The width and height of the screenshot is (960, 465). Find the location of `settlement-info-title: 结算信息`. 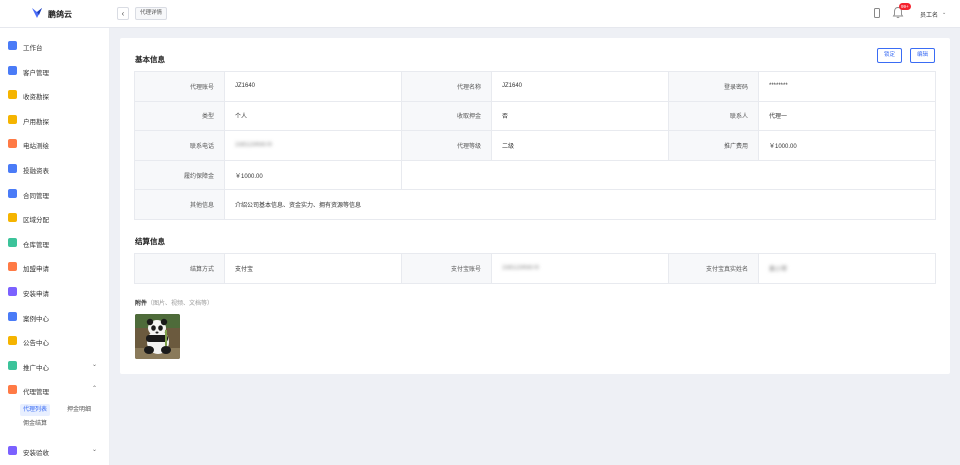

settlement-info-title: 结算信息 is located at coordinates (150, 241).